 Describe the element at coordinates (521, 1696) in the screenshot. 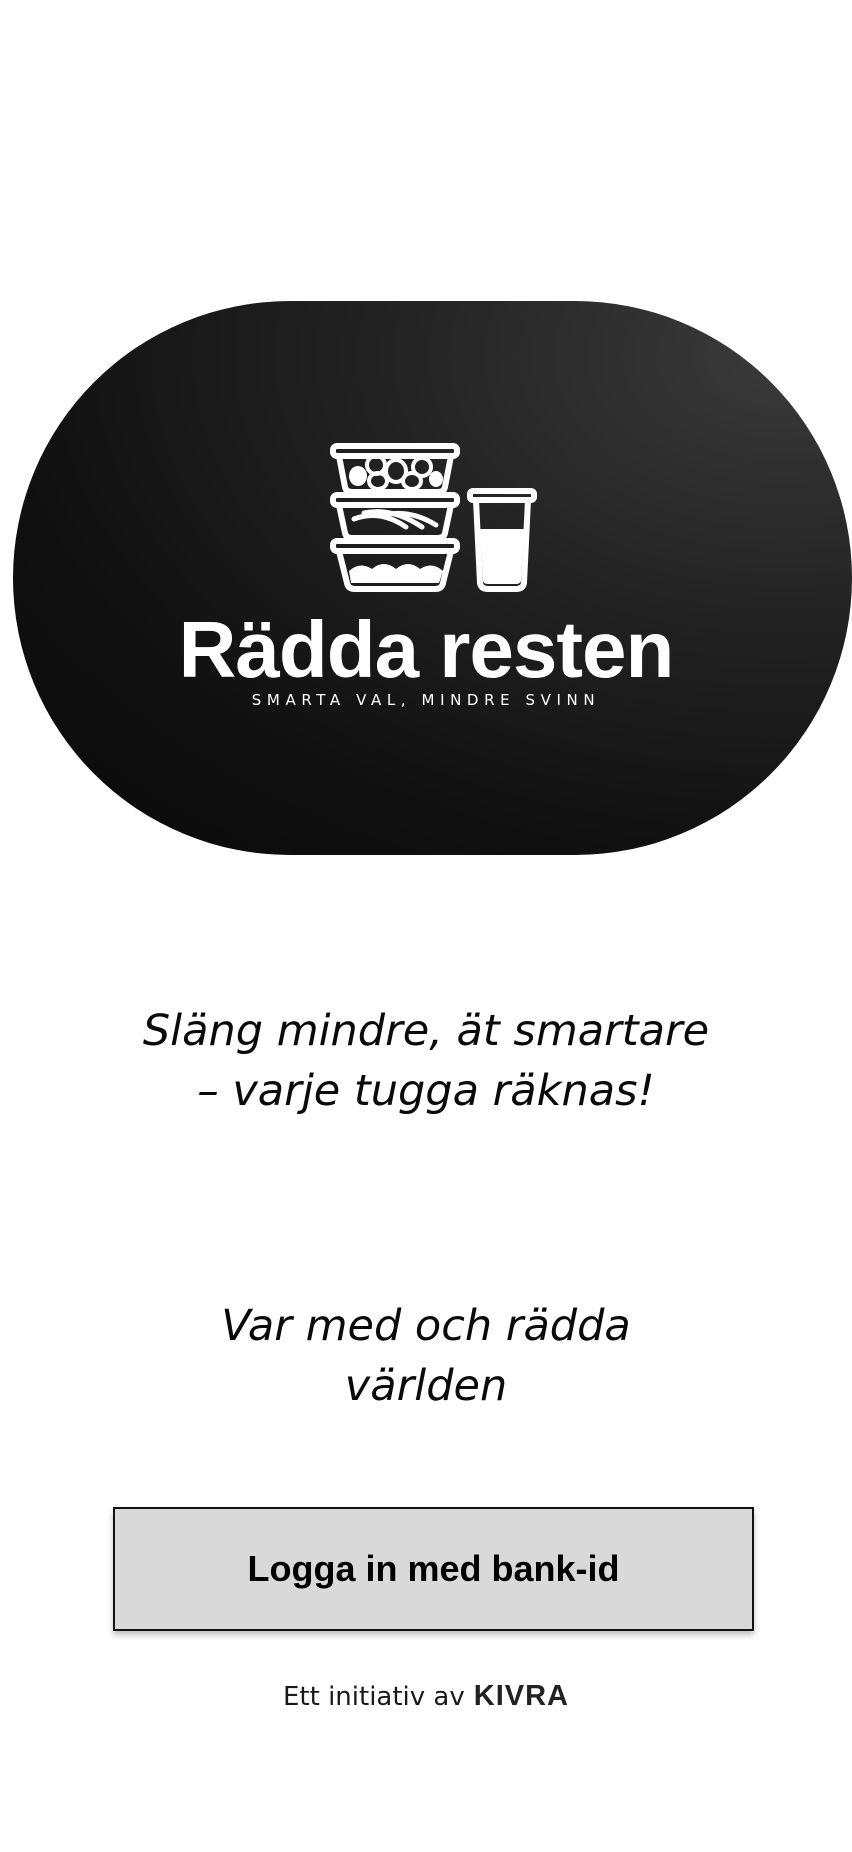

I see `kivra-logo: KIVRA` at that location.